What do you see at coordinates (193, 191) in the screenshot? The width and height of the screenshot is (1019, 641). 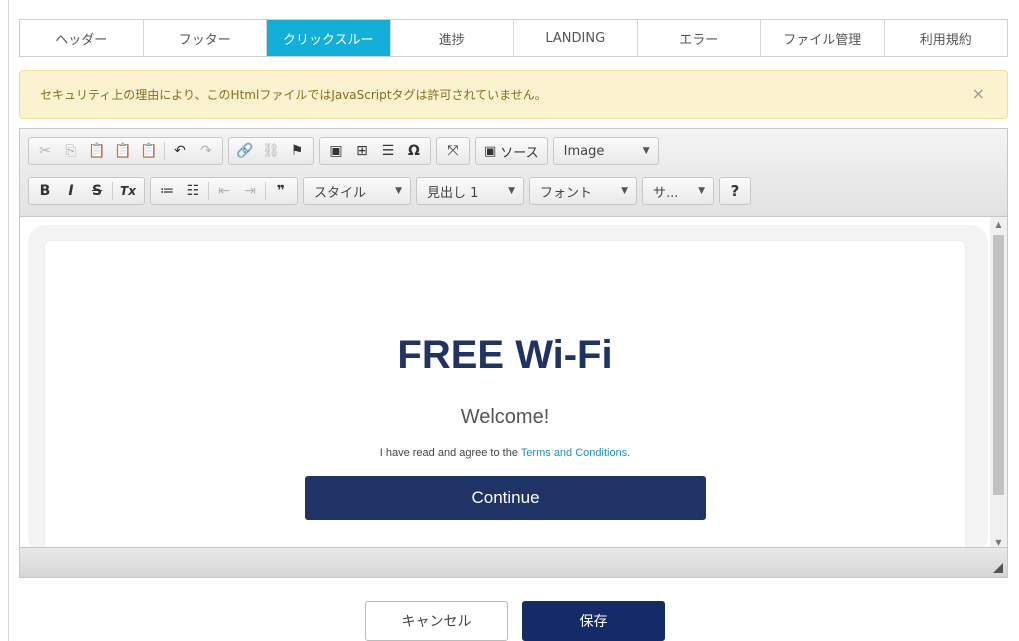 I see `bulleted-list-icon: ☷` at bounding box center [193, 191].